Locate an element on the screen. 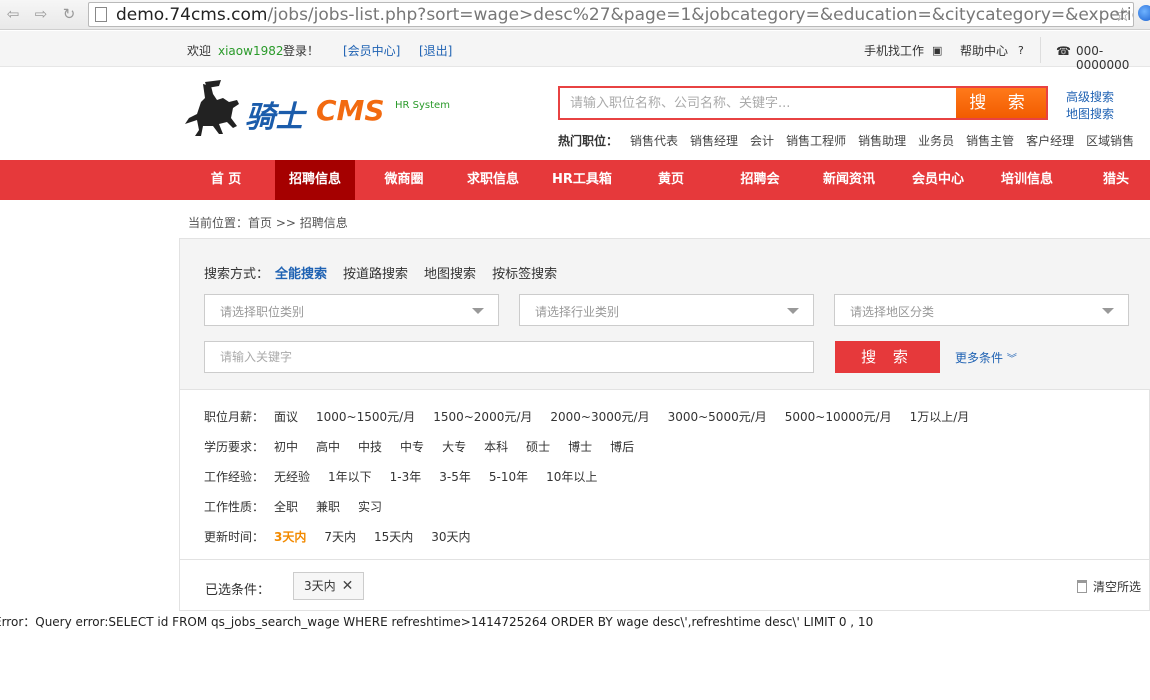 The image size is (1150, 700). member-center-link: [会员中心] is located at coordinates (371, 51).